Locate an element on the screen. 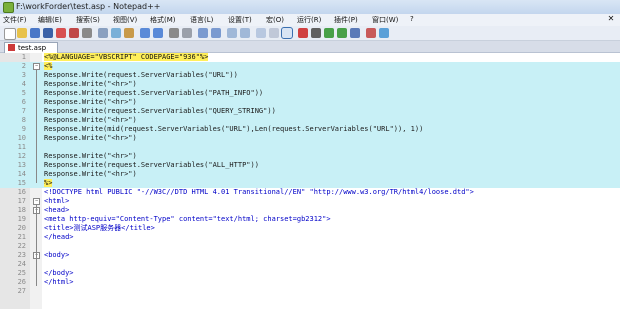 This screenshot has height=309, width=620. code-line: 12 Response.Write("<hr>") is located at coordinates (310, 156).